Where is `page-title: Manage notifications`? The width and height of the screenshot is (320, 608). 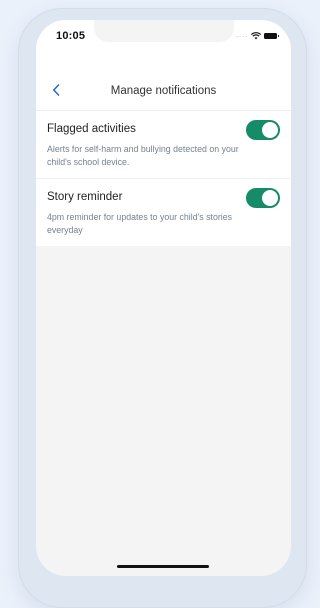 page-title: Manage notifications is located at coordinates (163, 91).